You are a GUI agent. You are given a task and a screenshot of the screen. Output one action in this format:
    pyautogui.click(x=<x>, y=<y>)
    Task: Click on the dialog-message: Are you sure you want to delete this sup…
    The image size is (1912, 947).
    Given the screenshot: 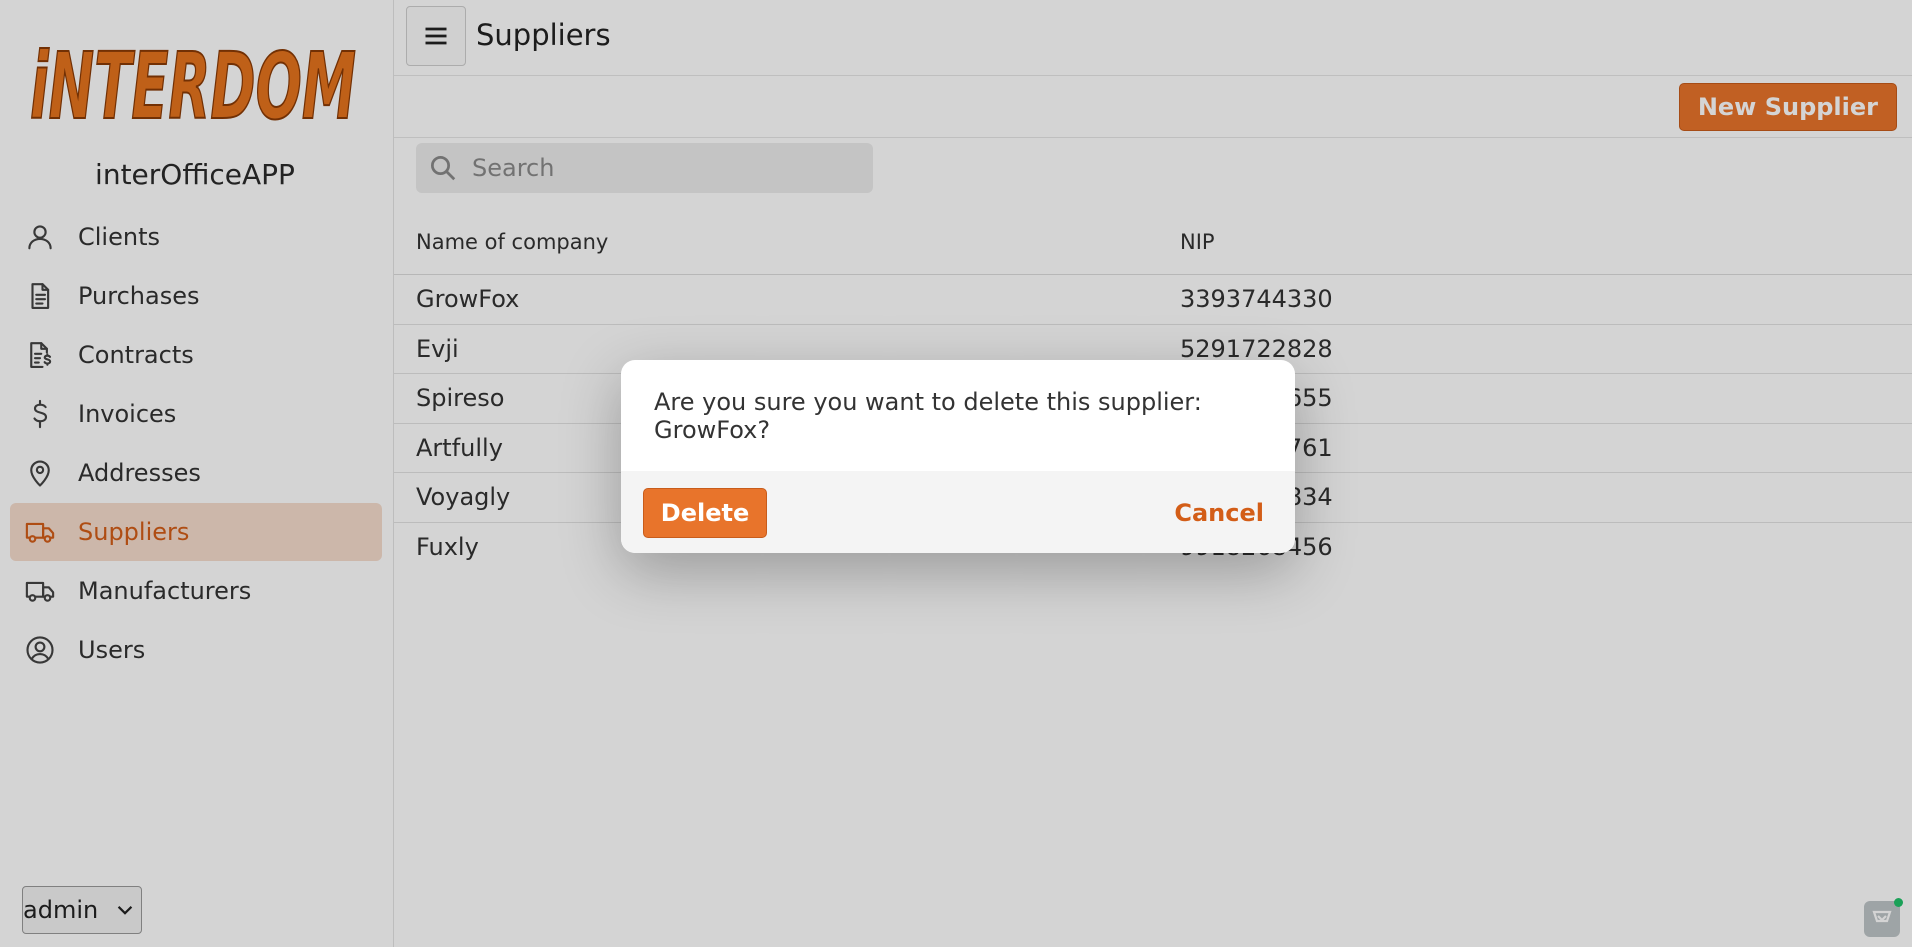 What is the action you would take?
    pyautogui.click(x=928, y=415)
    